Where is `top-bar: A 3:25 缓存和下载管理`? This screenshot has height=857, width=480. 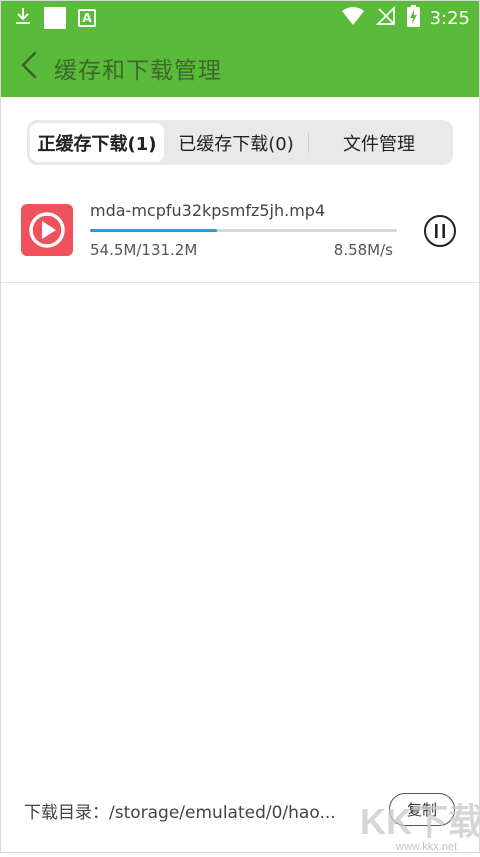 top-bar: A 3:25 缓存和下载管理 is located at coordinates (240, 48).